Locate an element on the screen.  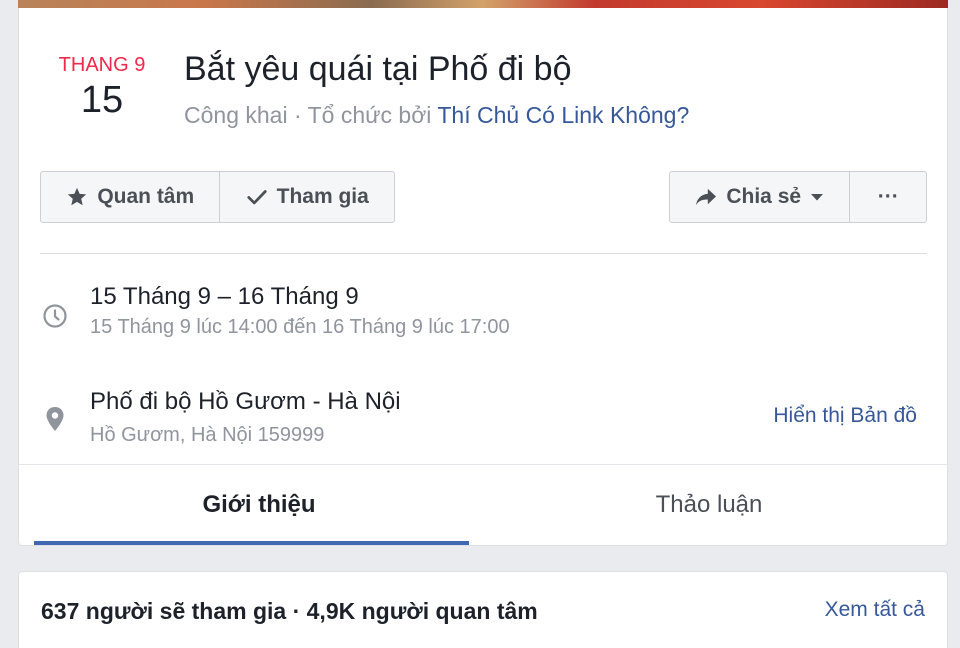
date-range: 15 Tháng 9 – 16 Tháng 9 is located at coordinates (224, 296).